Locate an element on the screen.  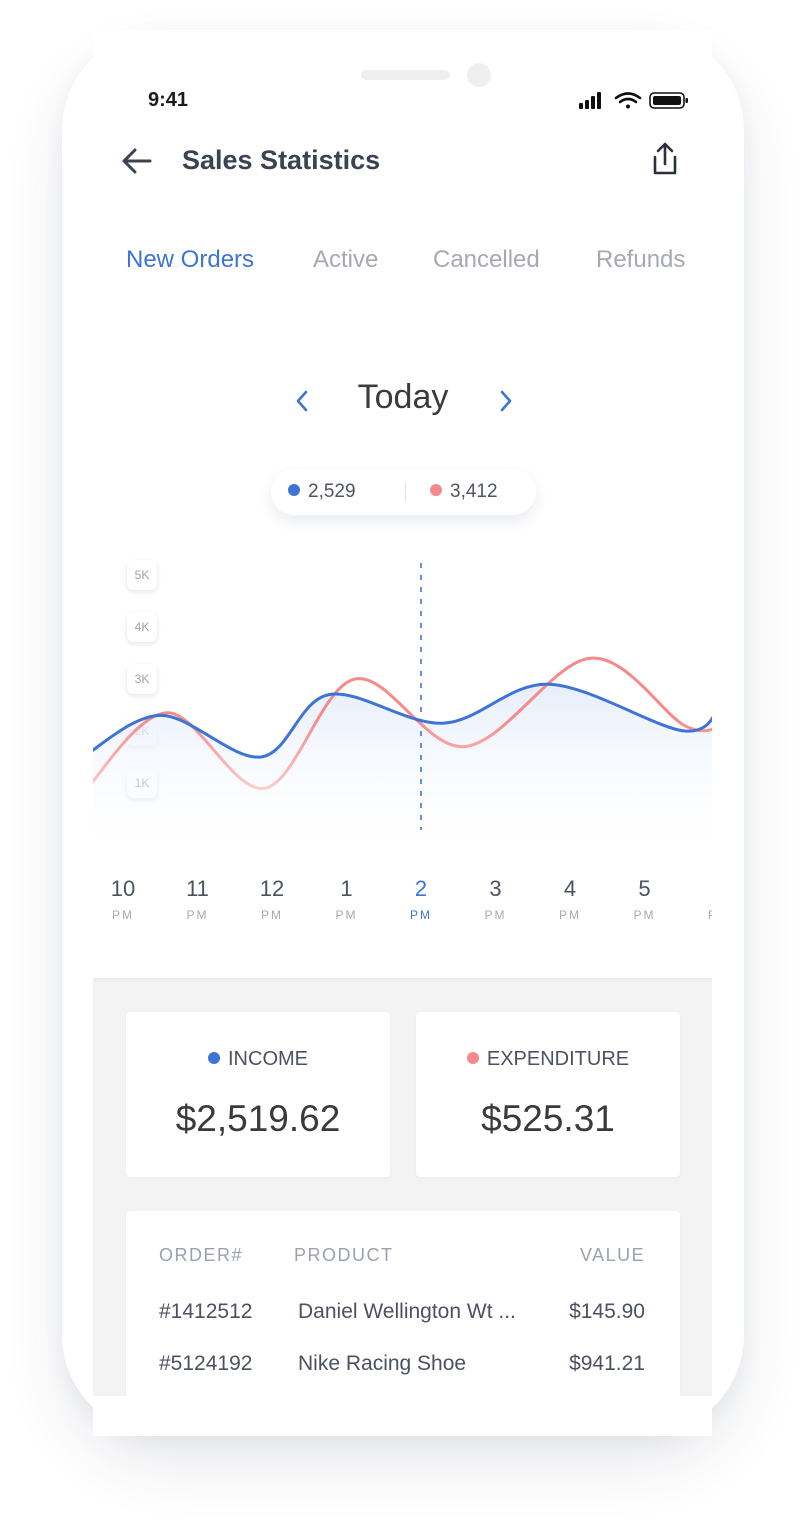
x-tick-label: 5 PM is located at coordinates (645, 899).